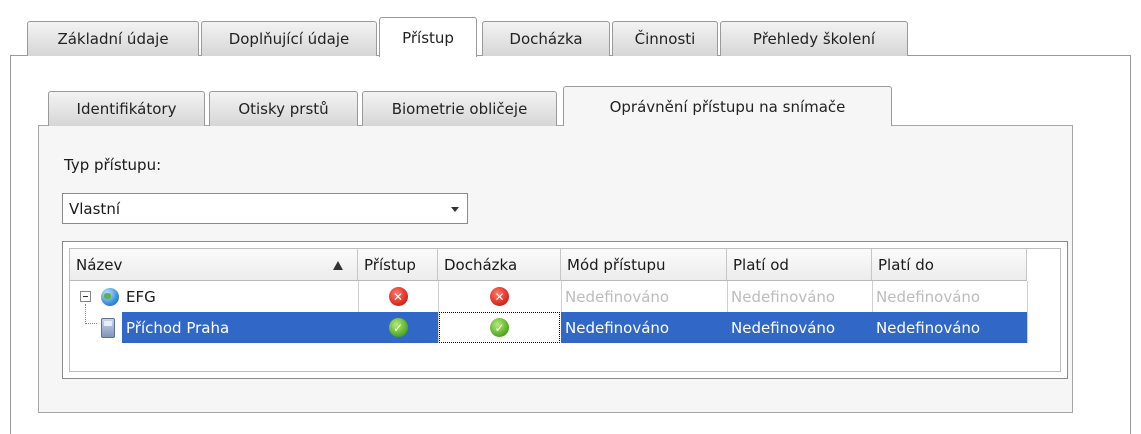  I want to click on tree-connector, so click(91, 314).